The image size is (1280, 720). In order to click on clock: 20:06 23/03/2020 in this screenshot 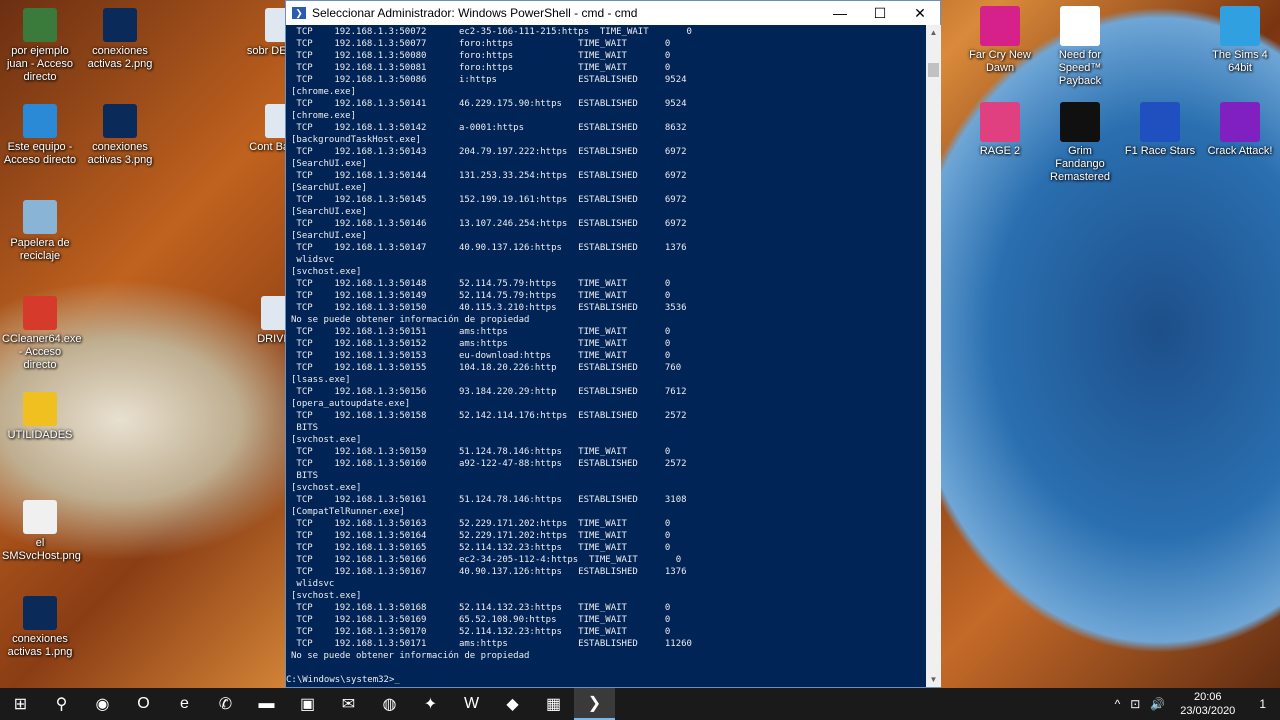, I will do `click(1207, 704)`.